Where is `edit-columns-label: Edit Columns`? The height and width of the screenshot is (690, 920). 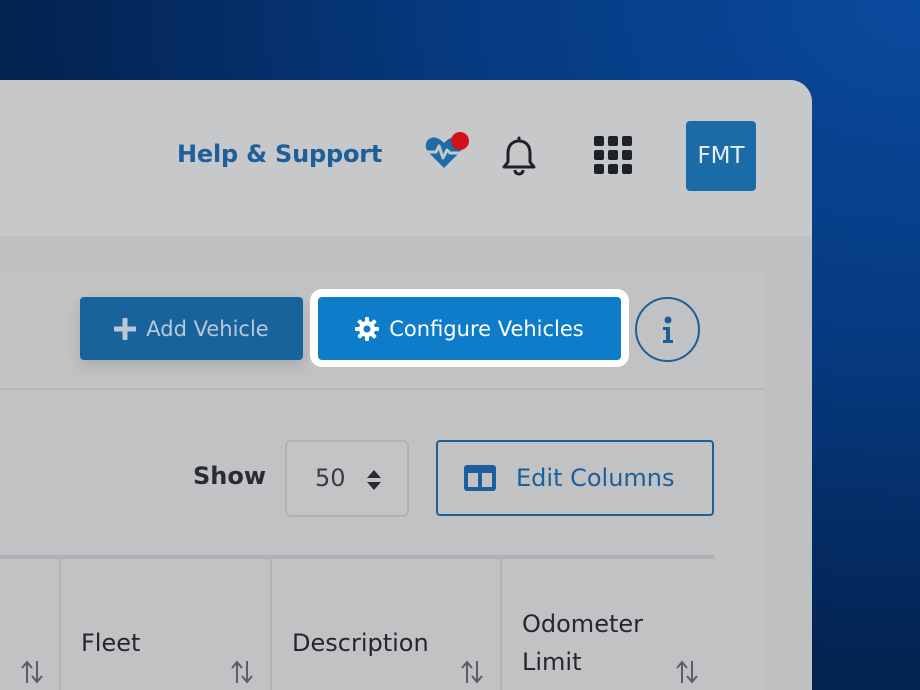
edit-columns-label: Edit Columns is located at coordinates (595, 478).